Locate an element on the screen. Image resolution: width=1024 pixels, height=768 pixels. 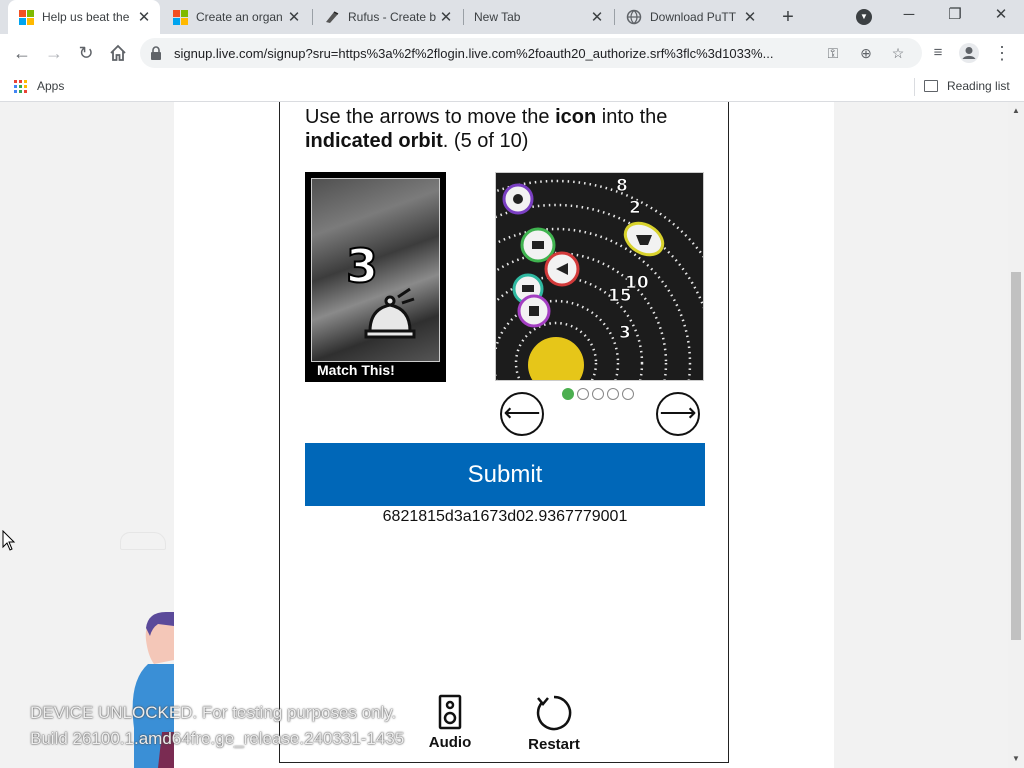
scroll-down-arrow-icon: ▼ is located at coordinates (1016, 758).